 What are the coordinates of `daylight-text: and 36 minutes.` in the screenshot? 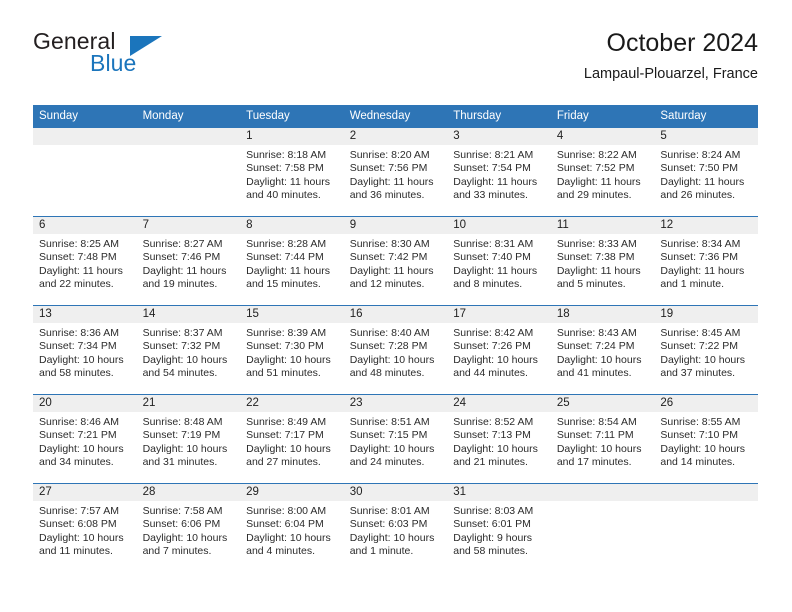 It's located at (387, 194).